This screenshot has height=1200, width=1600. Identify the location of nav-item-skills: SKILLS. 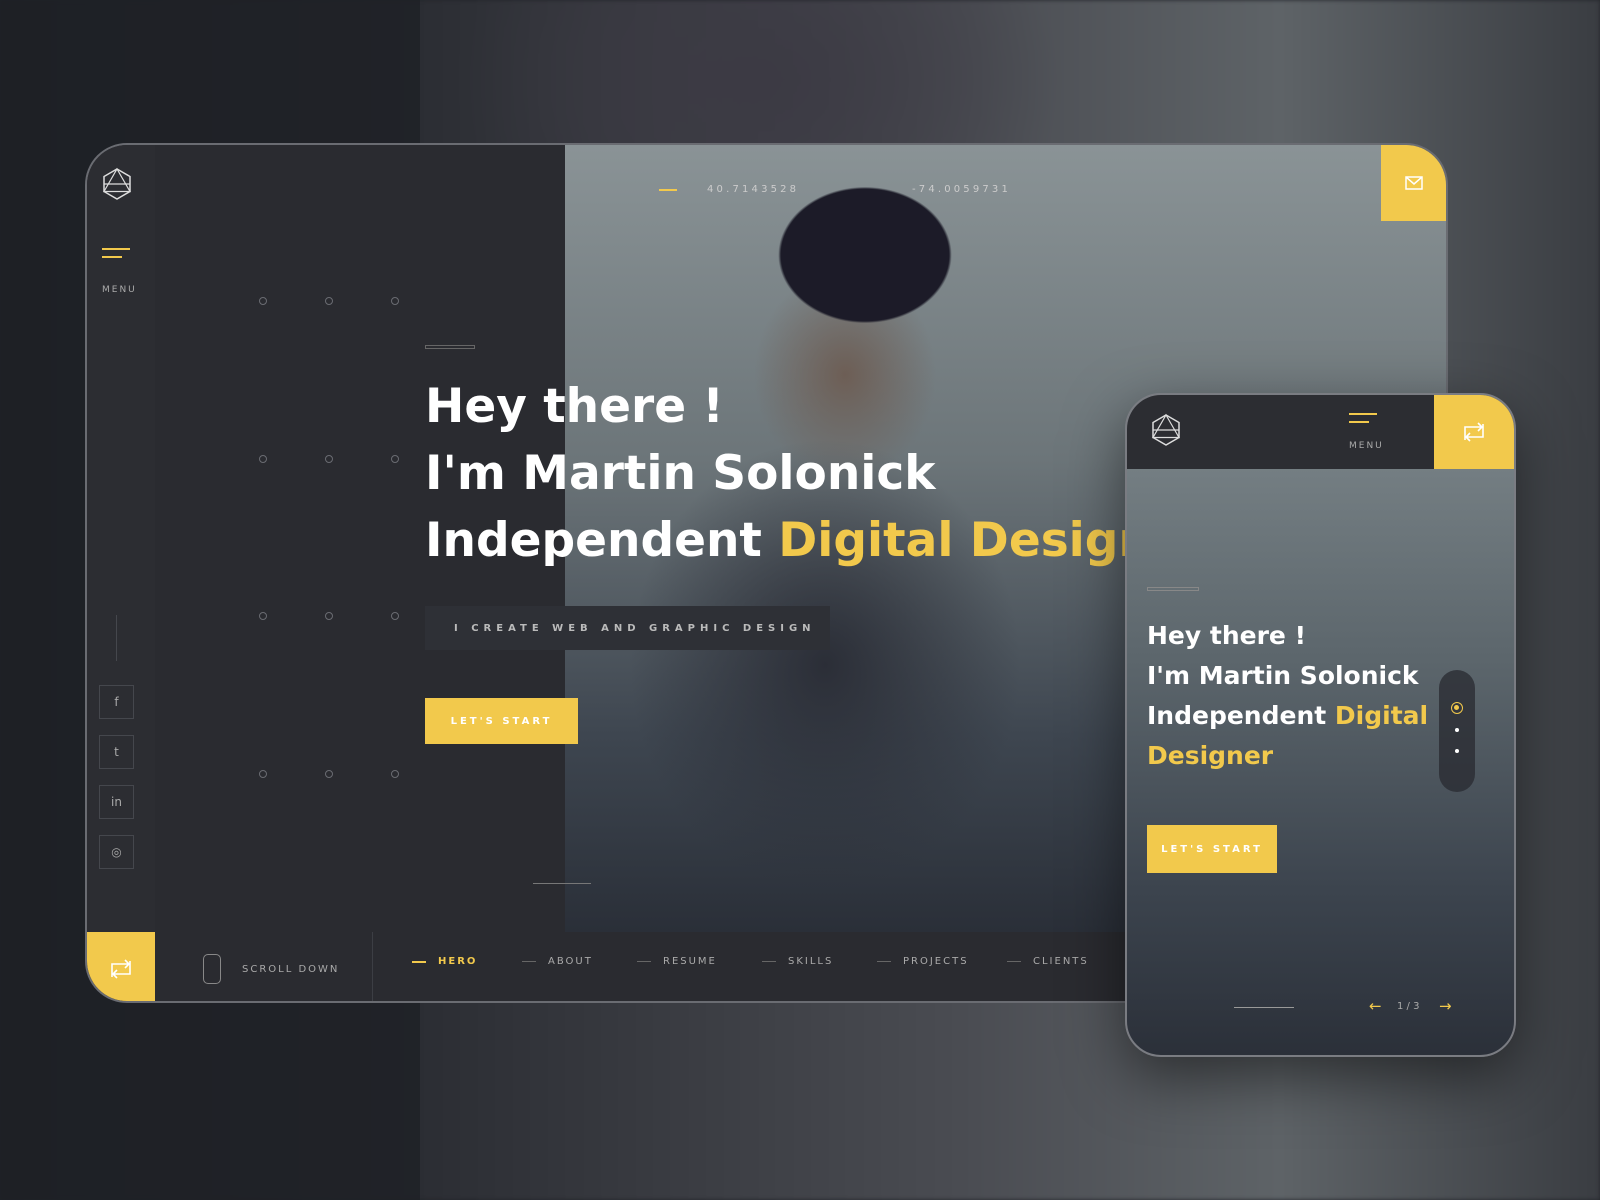
(797, 961).